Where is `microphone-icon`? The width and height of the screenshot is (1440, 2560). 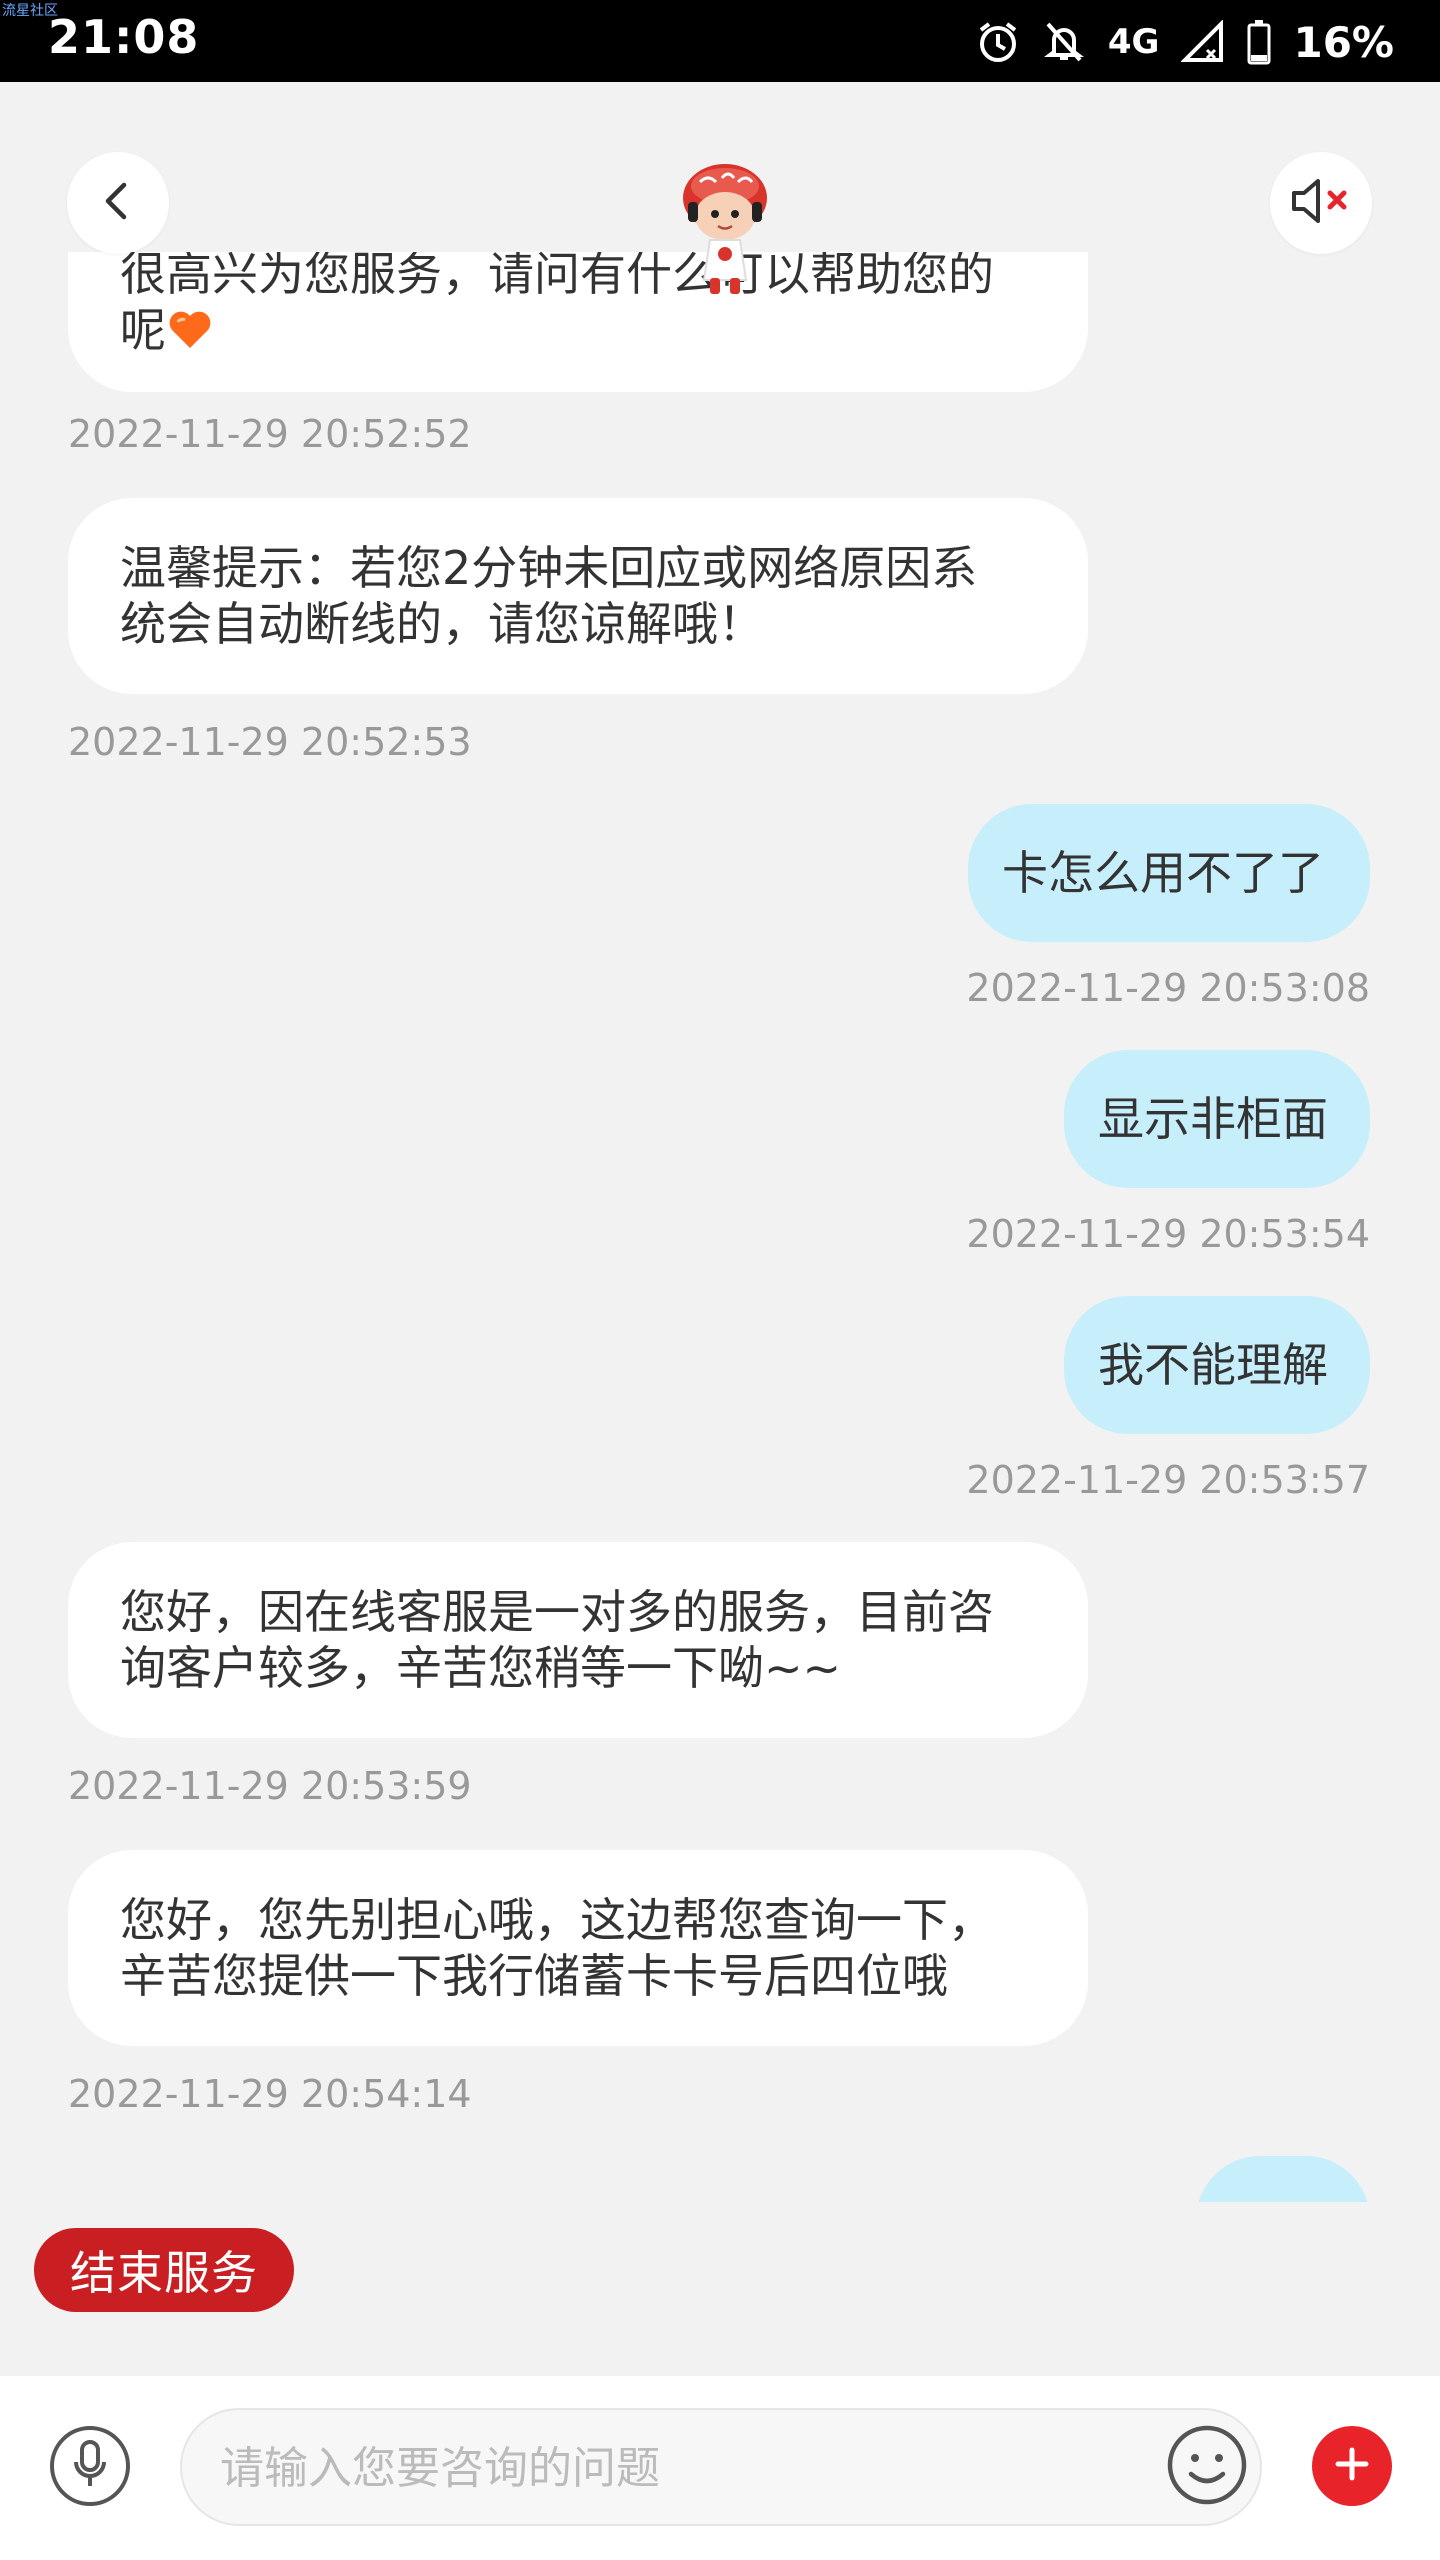
microphone-icon is located at coordinates (90, 2466).